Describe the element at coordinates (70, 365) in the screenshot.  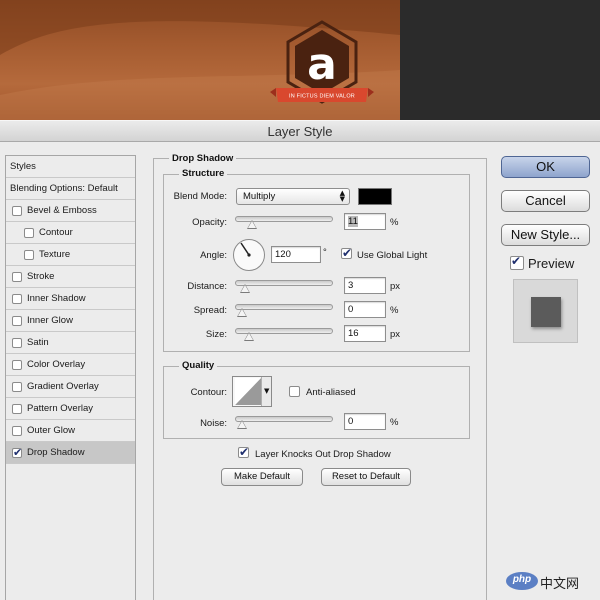
I see `style-item-color-overlay: Color Overlay` at that location.